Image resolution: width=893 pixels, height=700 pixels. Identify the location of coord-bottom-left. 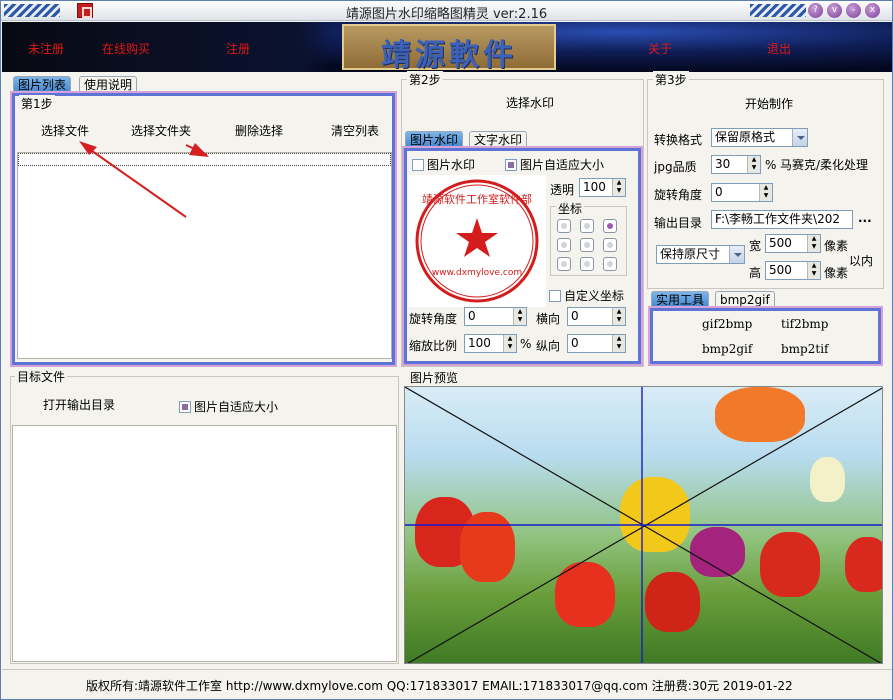
(564, 264).